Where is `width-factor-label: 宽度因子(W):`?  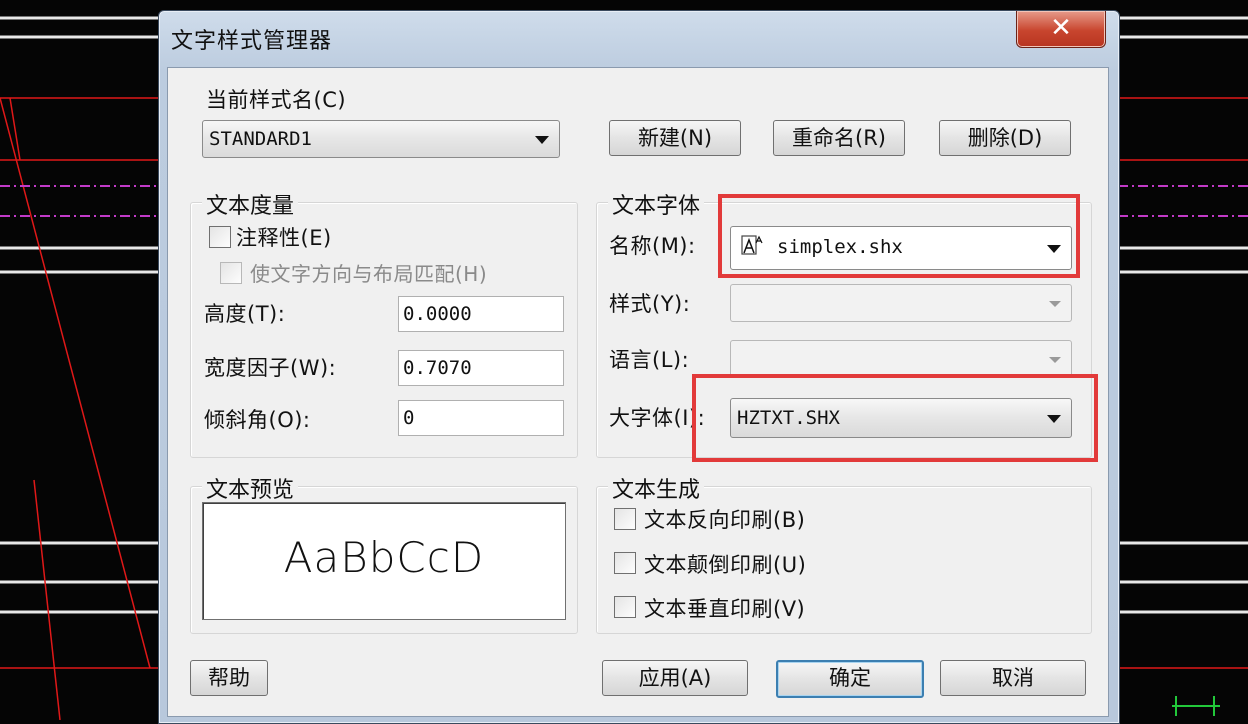 width-factor-label: 宽度因子(W): is located at coordinates (270, 368).